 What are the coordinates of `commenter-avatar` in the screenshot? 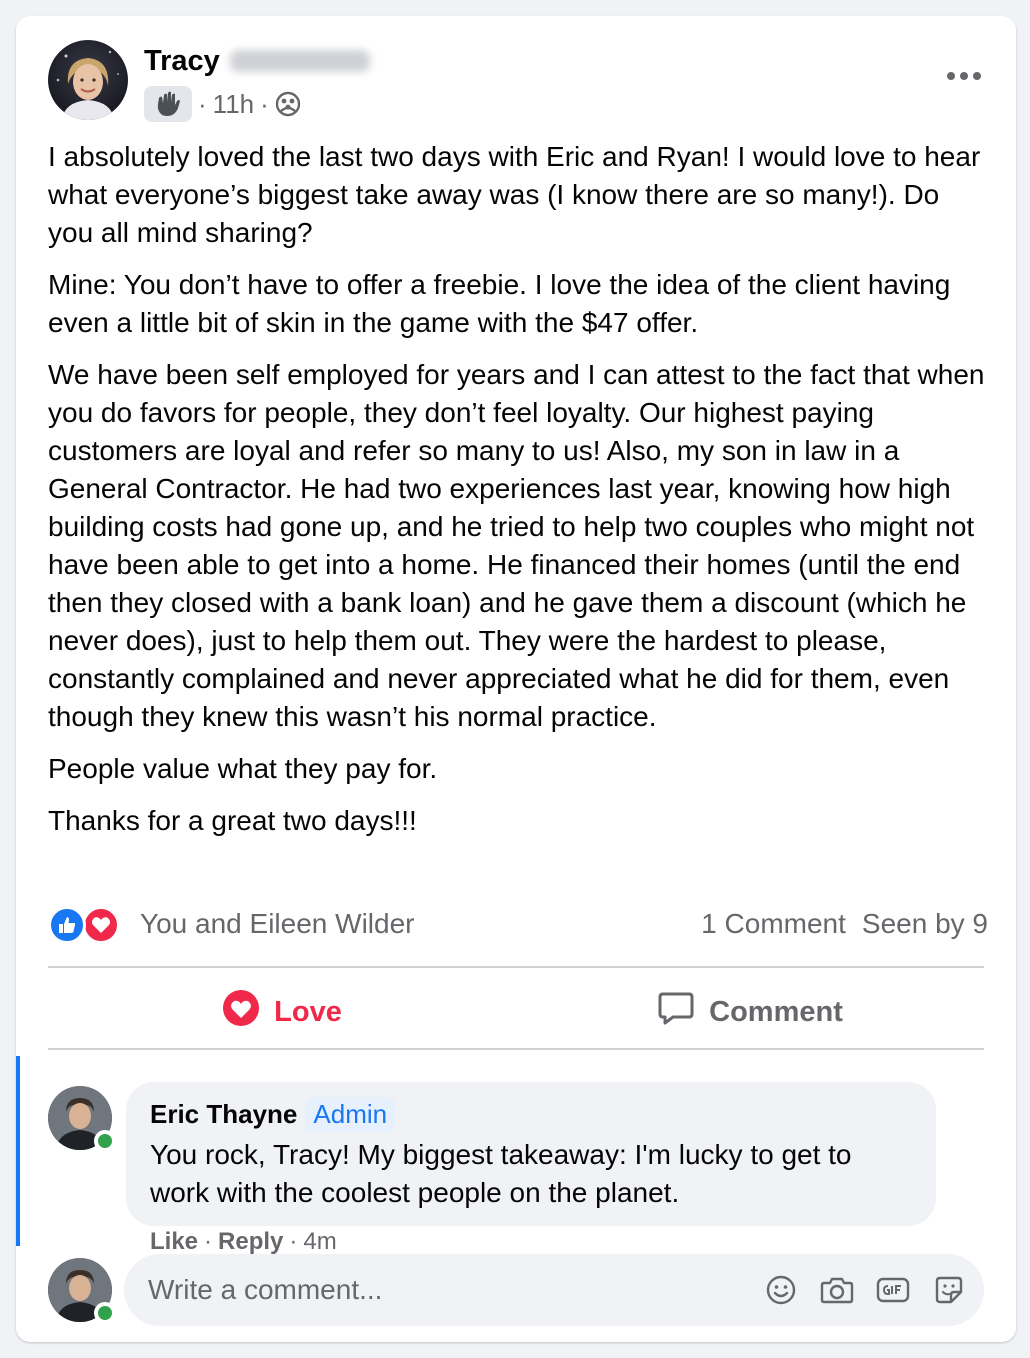 It's located at (82, 1119).